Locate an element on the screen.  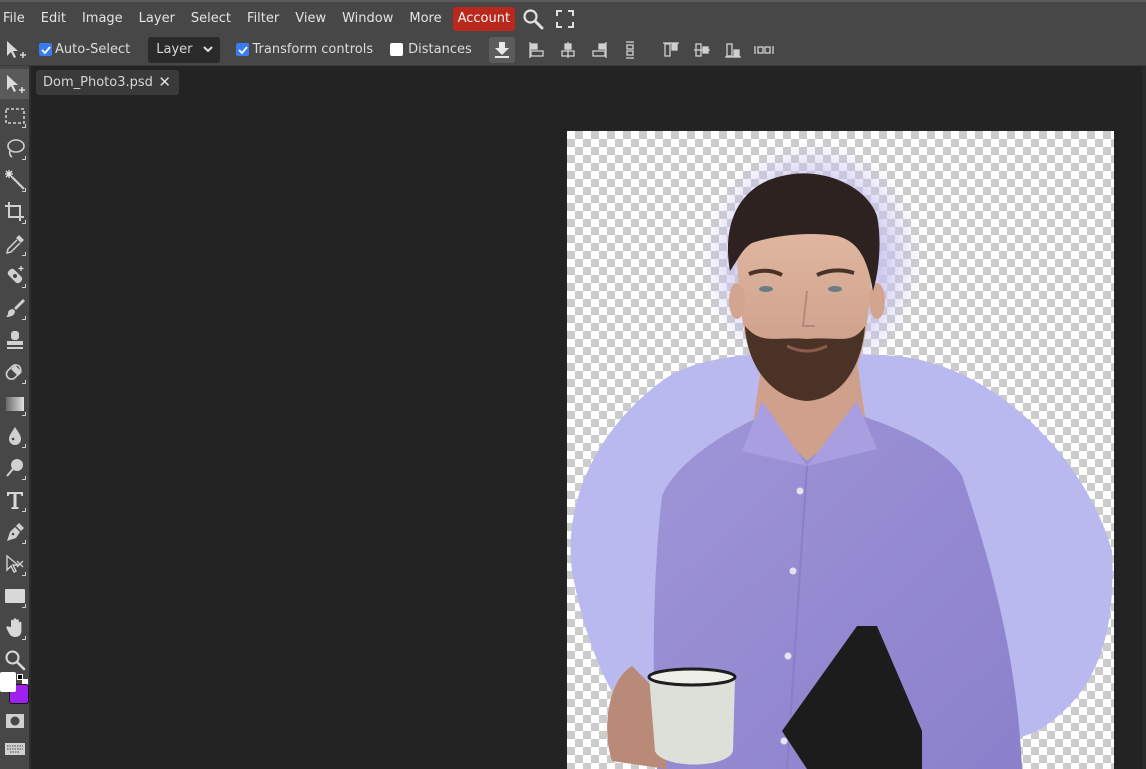
align-middle-v-icon is located at coordinates (701, 49).